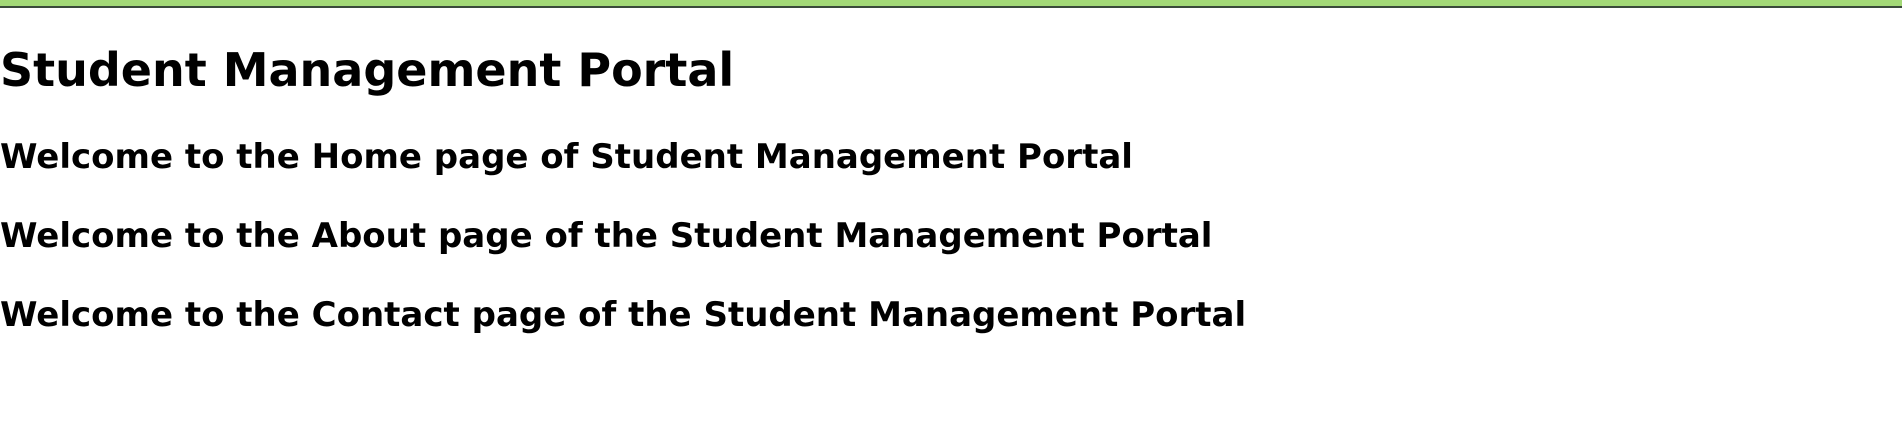 Image resolution: width=1902 pixels, height=426 pixels. I want to click on page-title: Student Management Portal, so click(367, 70).